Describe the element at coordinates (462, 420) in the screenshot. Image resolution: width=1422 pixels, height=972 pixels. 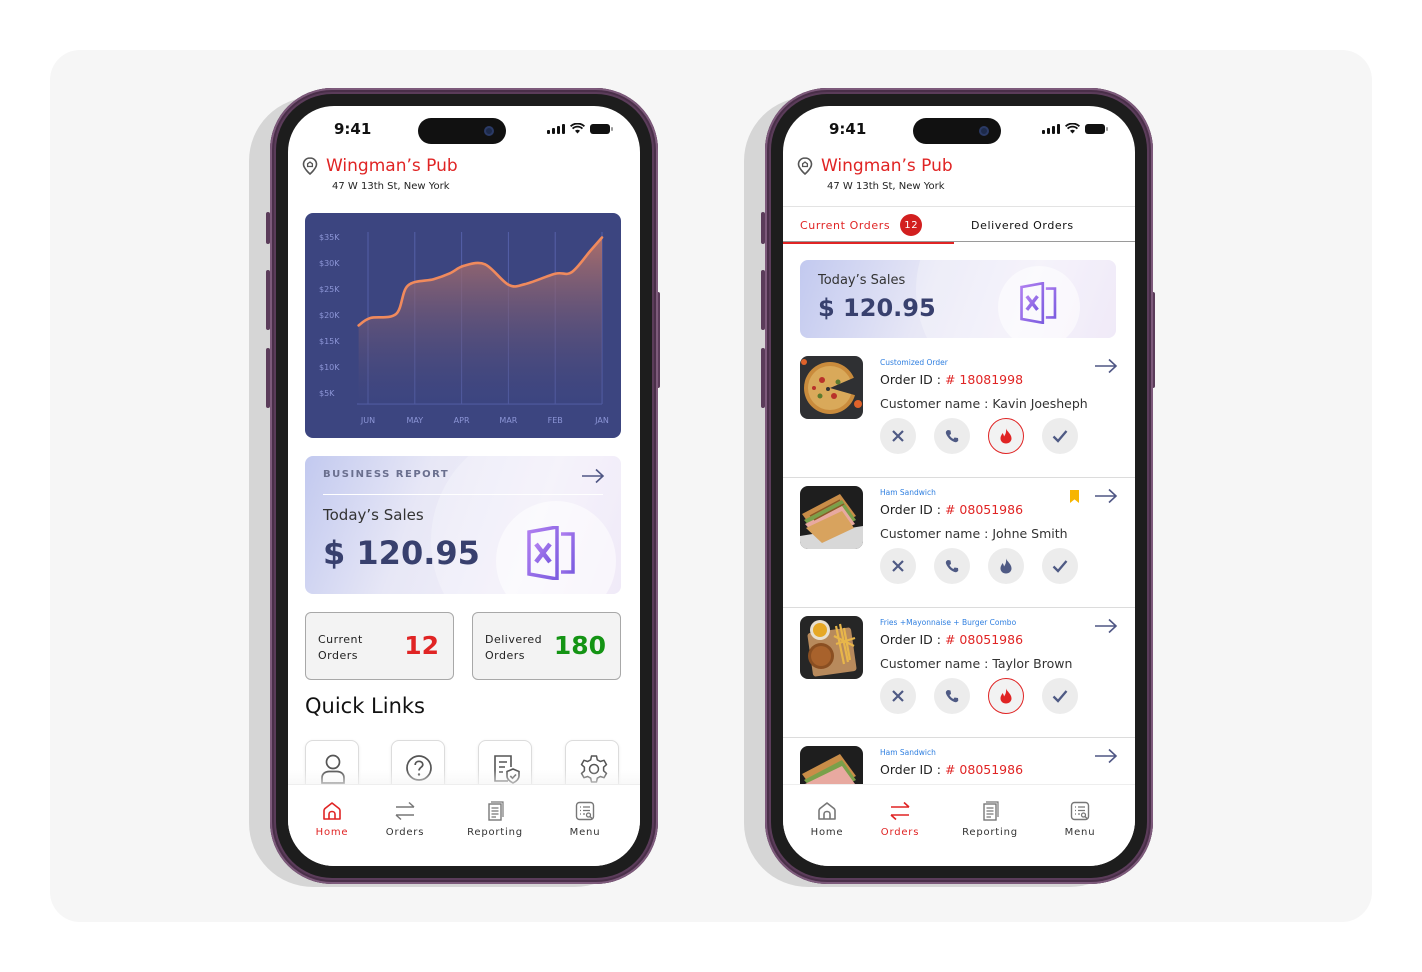
I see `x-tick-label: APR` at that location.